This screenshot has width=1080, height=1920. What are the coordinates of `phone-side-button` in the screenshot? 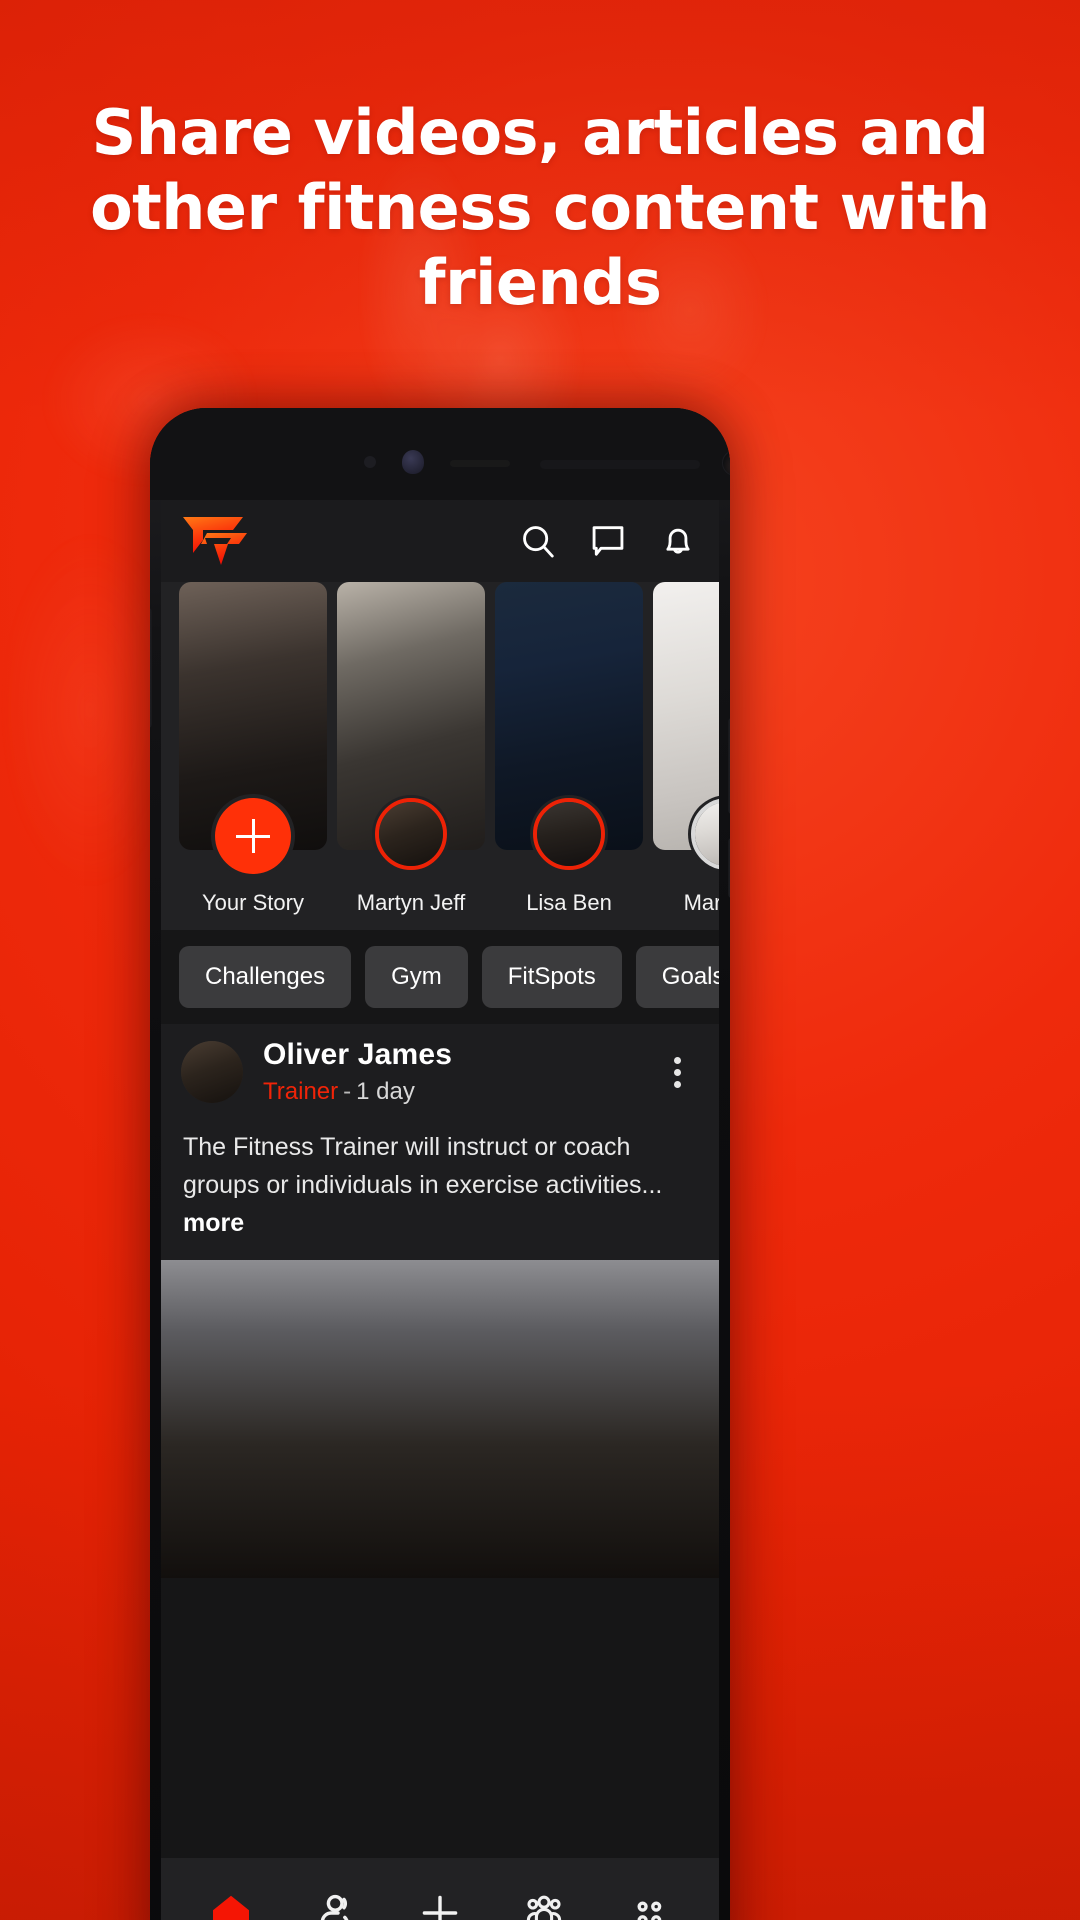 It's located at (729, 868).